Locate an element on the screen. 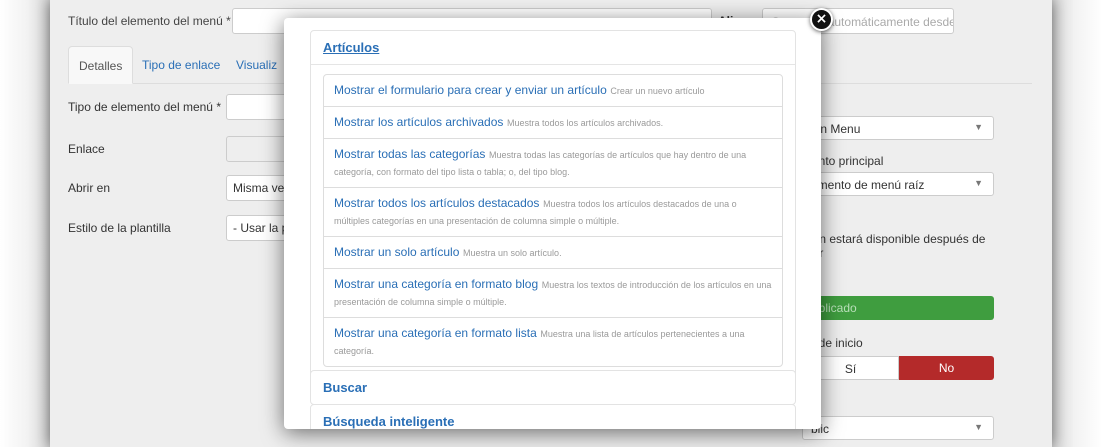  ordering-note: rden estará disponible después de rdar is located at coordinates (894, 246).